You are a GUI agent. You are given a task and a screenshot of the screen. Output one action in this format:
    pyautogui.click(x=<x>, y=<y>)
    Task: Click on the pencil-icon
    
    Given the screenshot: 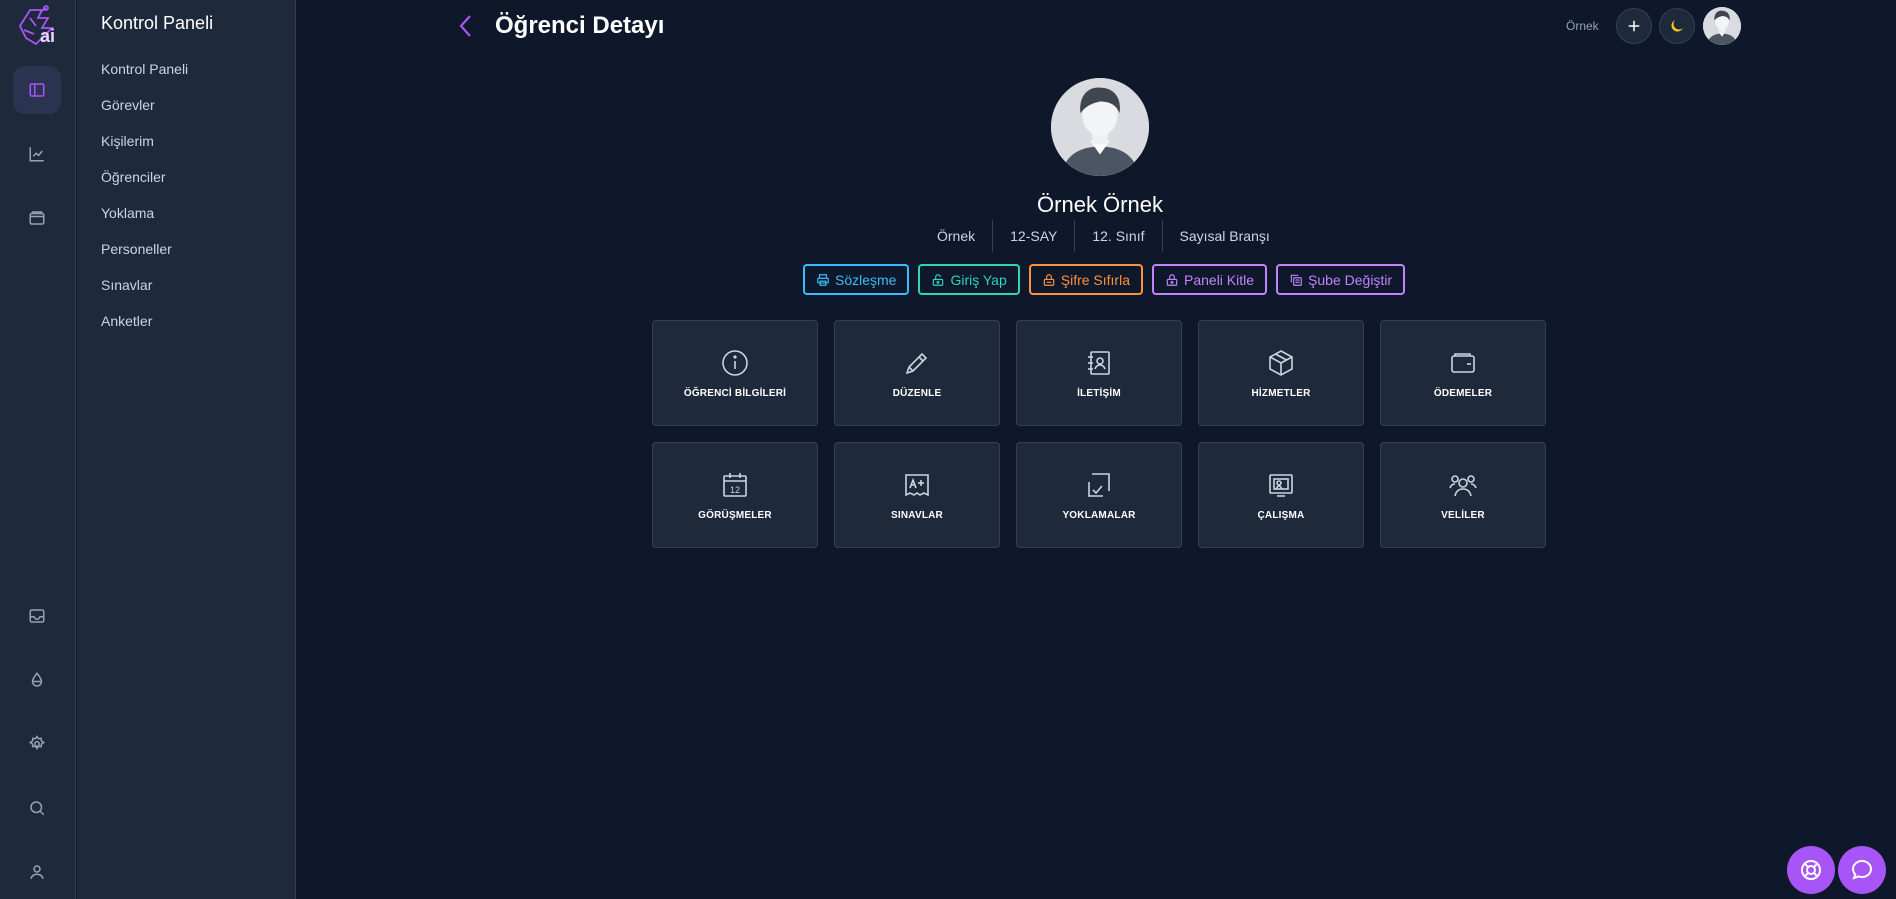 What is the action you would take?
    pyautogui.click(x=916, y=363)
    